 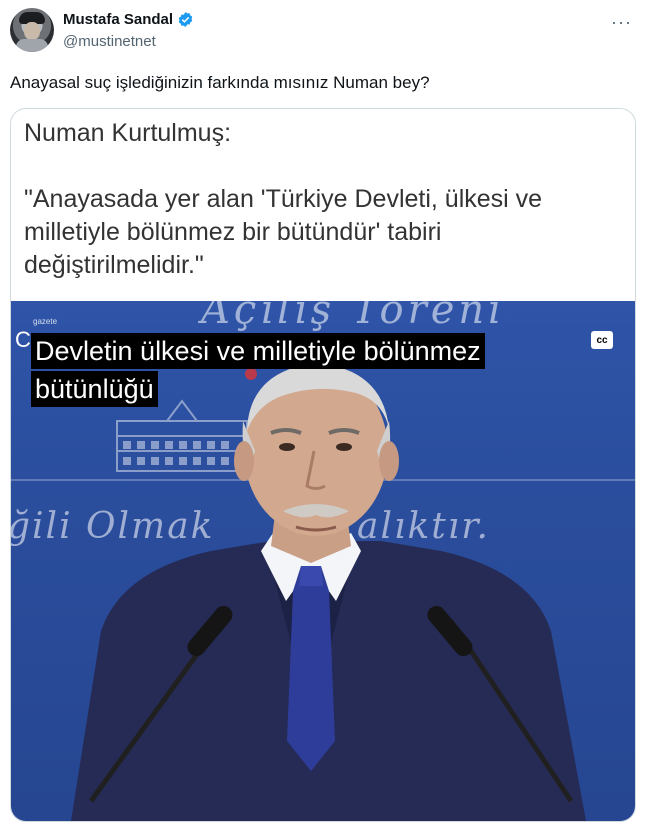 I want to click on caption-line-1: Devletin ülkesi ve milletiyle bölünmez, so click(x=258, y=351).